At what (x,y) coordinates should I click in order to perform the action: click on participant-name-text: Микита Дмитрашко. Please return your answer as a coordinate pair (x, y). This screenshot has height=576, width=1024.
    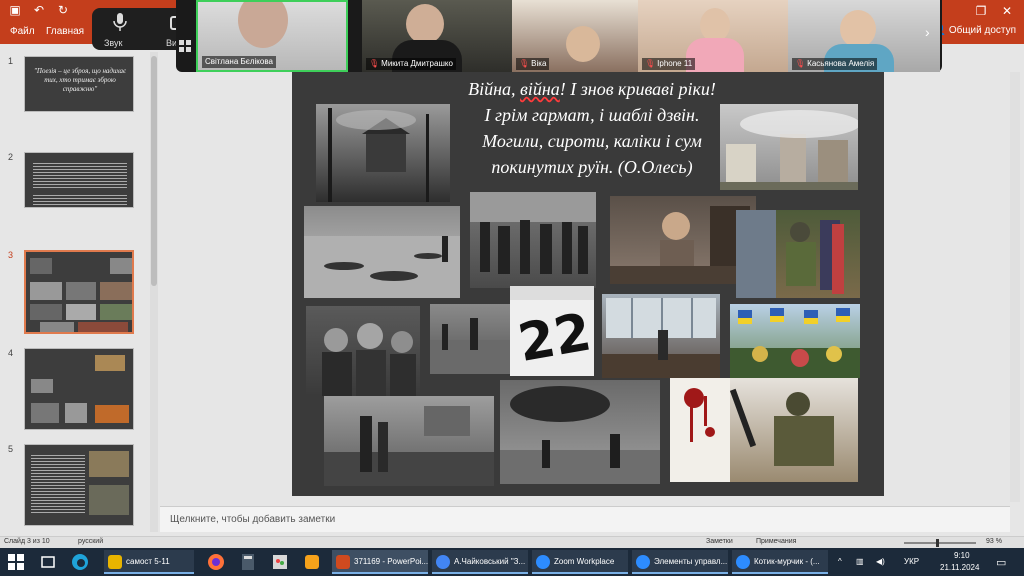
    Looking at the image, I should click on (417, 63).